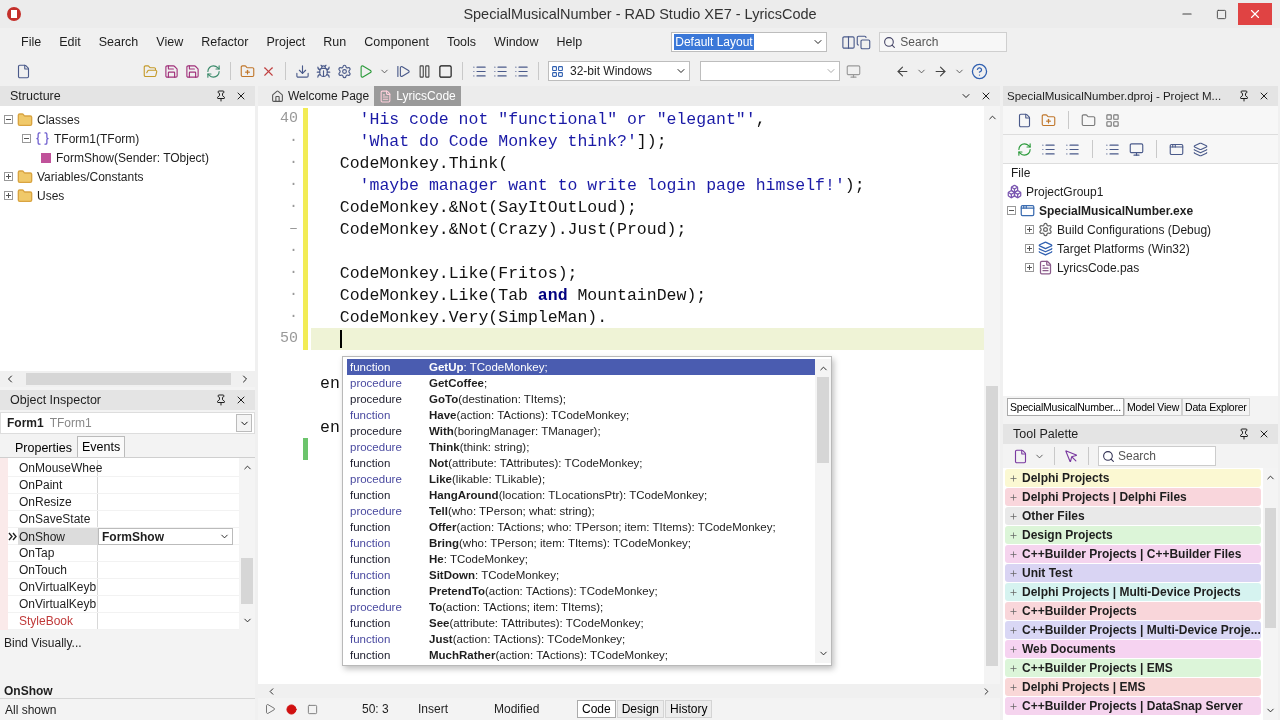 This screenshot has height=720, width=1280. What do you see at coordinates (43, 447) in the screenshot?
I see `tab: Properties` at bounding box center [43, 447].